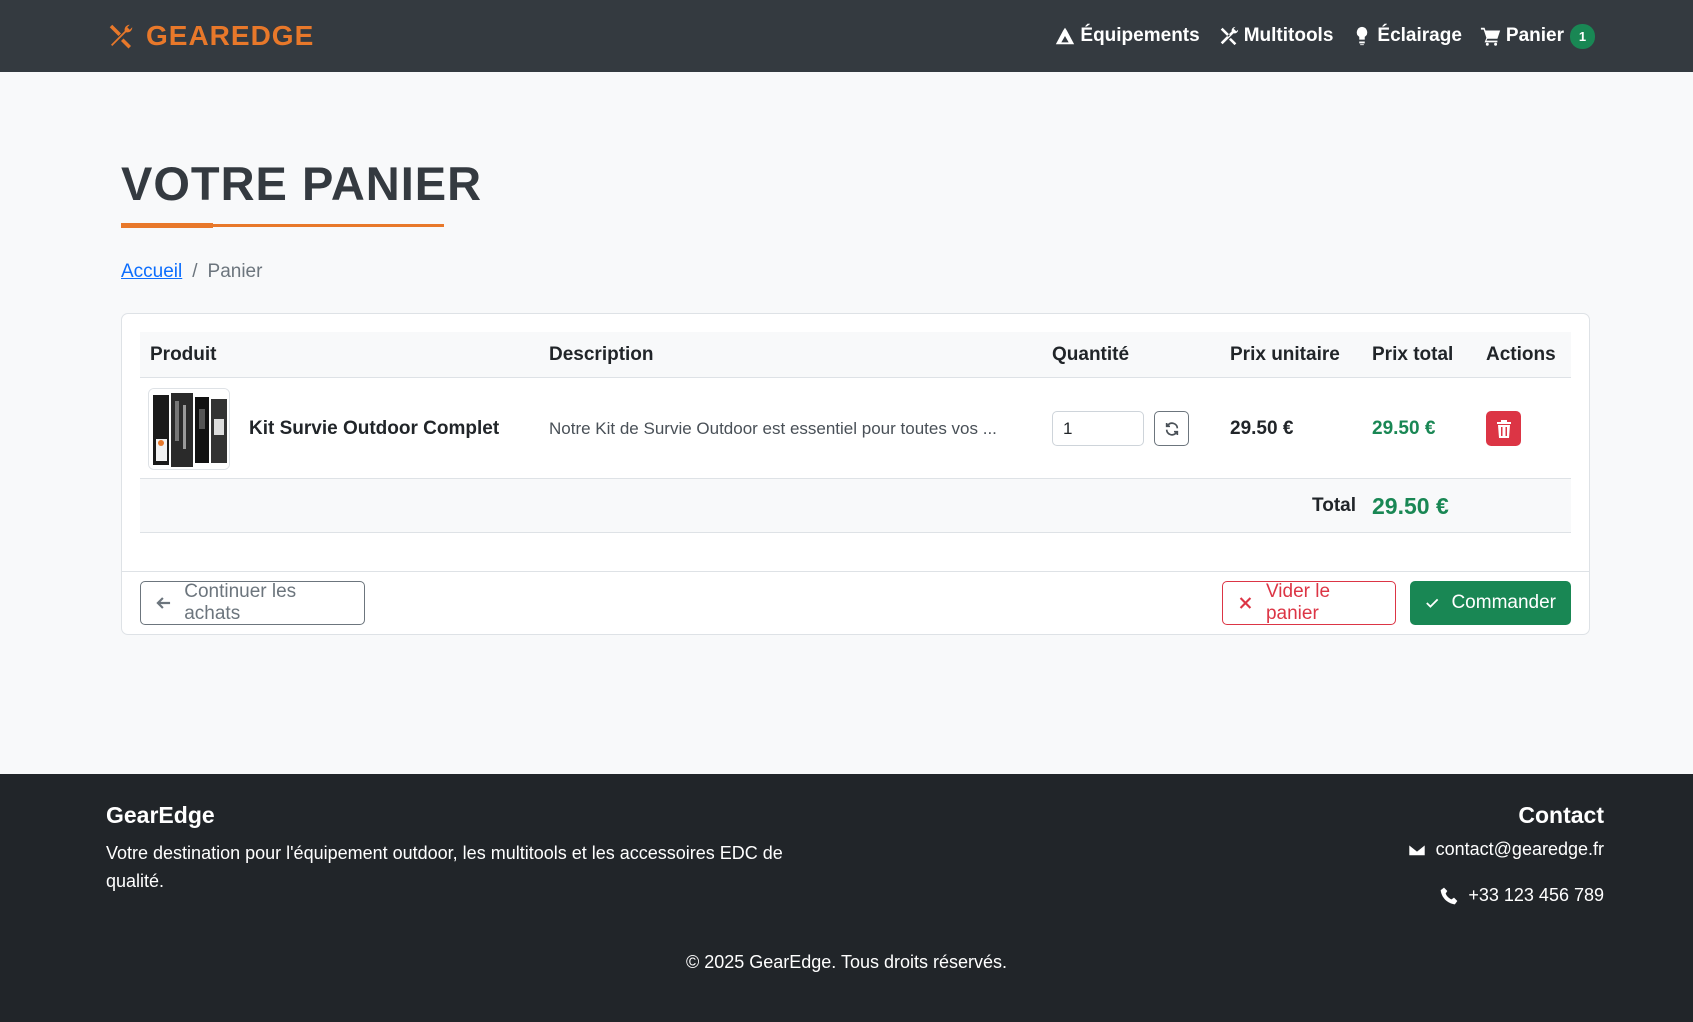  Describe the element at coordinates (1519, 849) in the screenshot. I see `footer-email-text: contact@gearedge.fr` at that location.